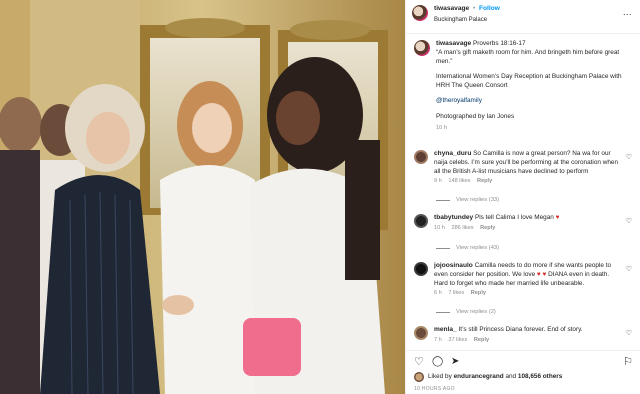 The width and height of the screenshot is (640, 394). I want to click on action-bar: ♡ ◯ ➤ ⚐, so click(523, 359).